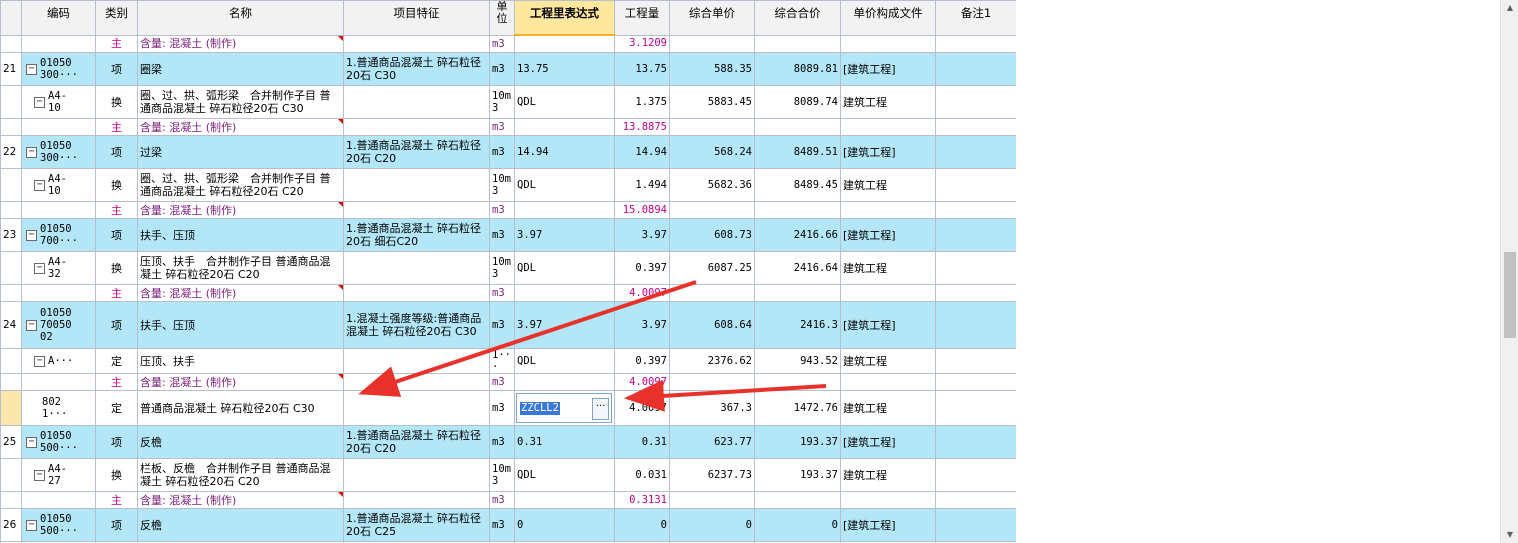 The image size is (1518, 543). What do you see at coordinates (712, 185) in the screenshot?
I see `unit-price-cell: 5682.36` at bounding box center [712, 185].